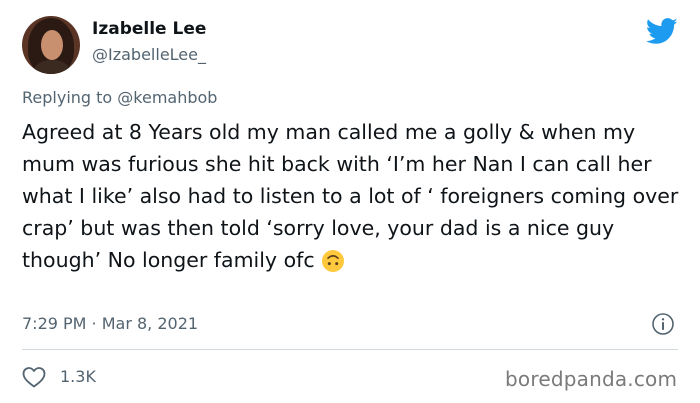  Describe the element at coordinates (110, 323) in the screenshot. I see `tweet-timestamp: 7:29 PM · Mar 8, 2021` at that location.